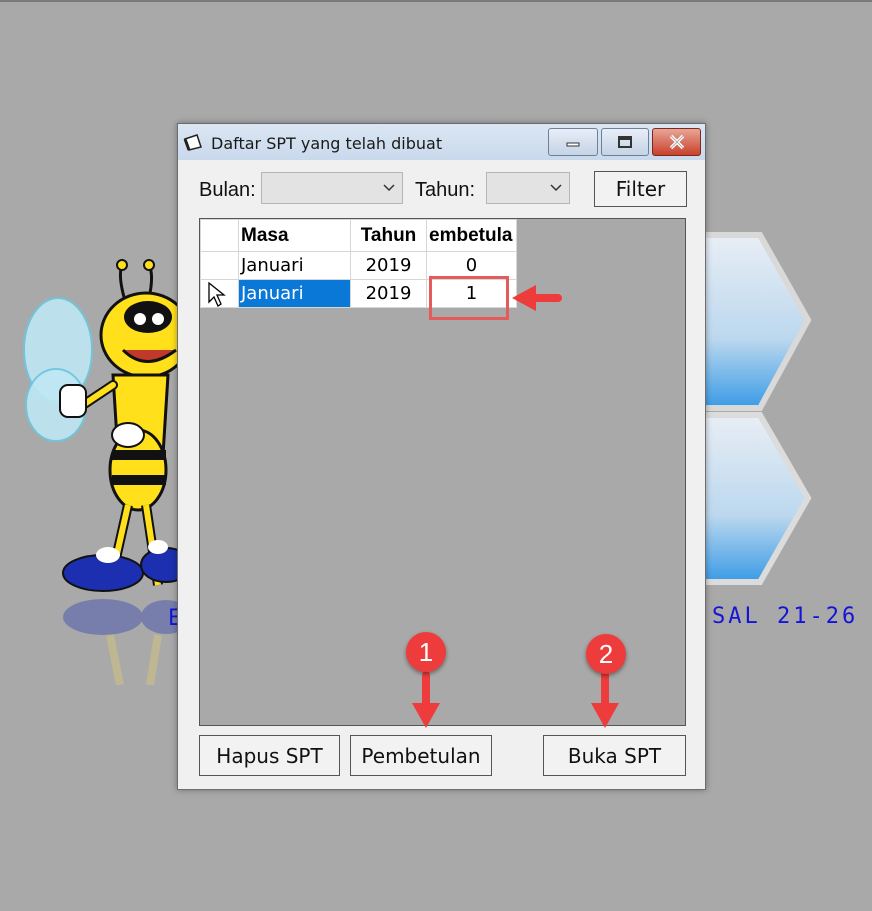 Image resolution: width=872 pixels, height=911 pixels. What do you see at coordinates (192, 142) in the screenshot?
I see `app-icon` at bounding box center [192, 142].